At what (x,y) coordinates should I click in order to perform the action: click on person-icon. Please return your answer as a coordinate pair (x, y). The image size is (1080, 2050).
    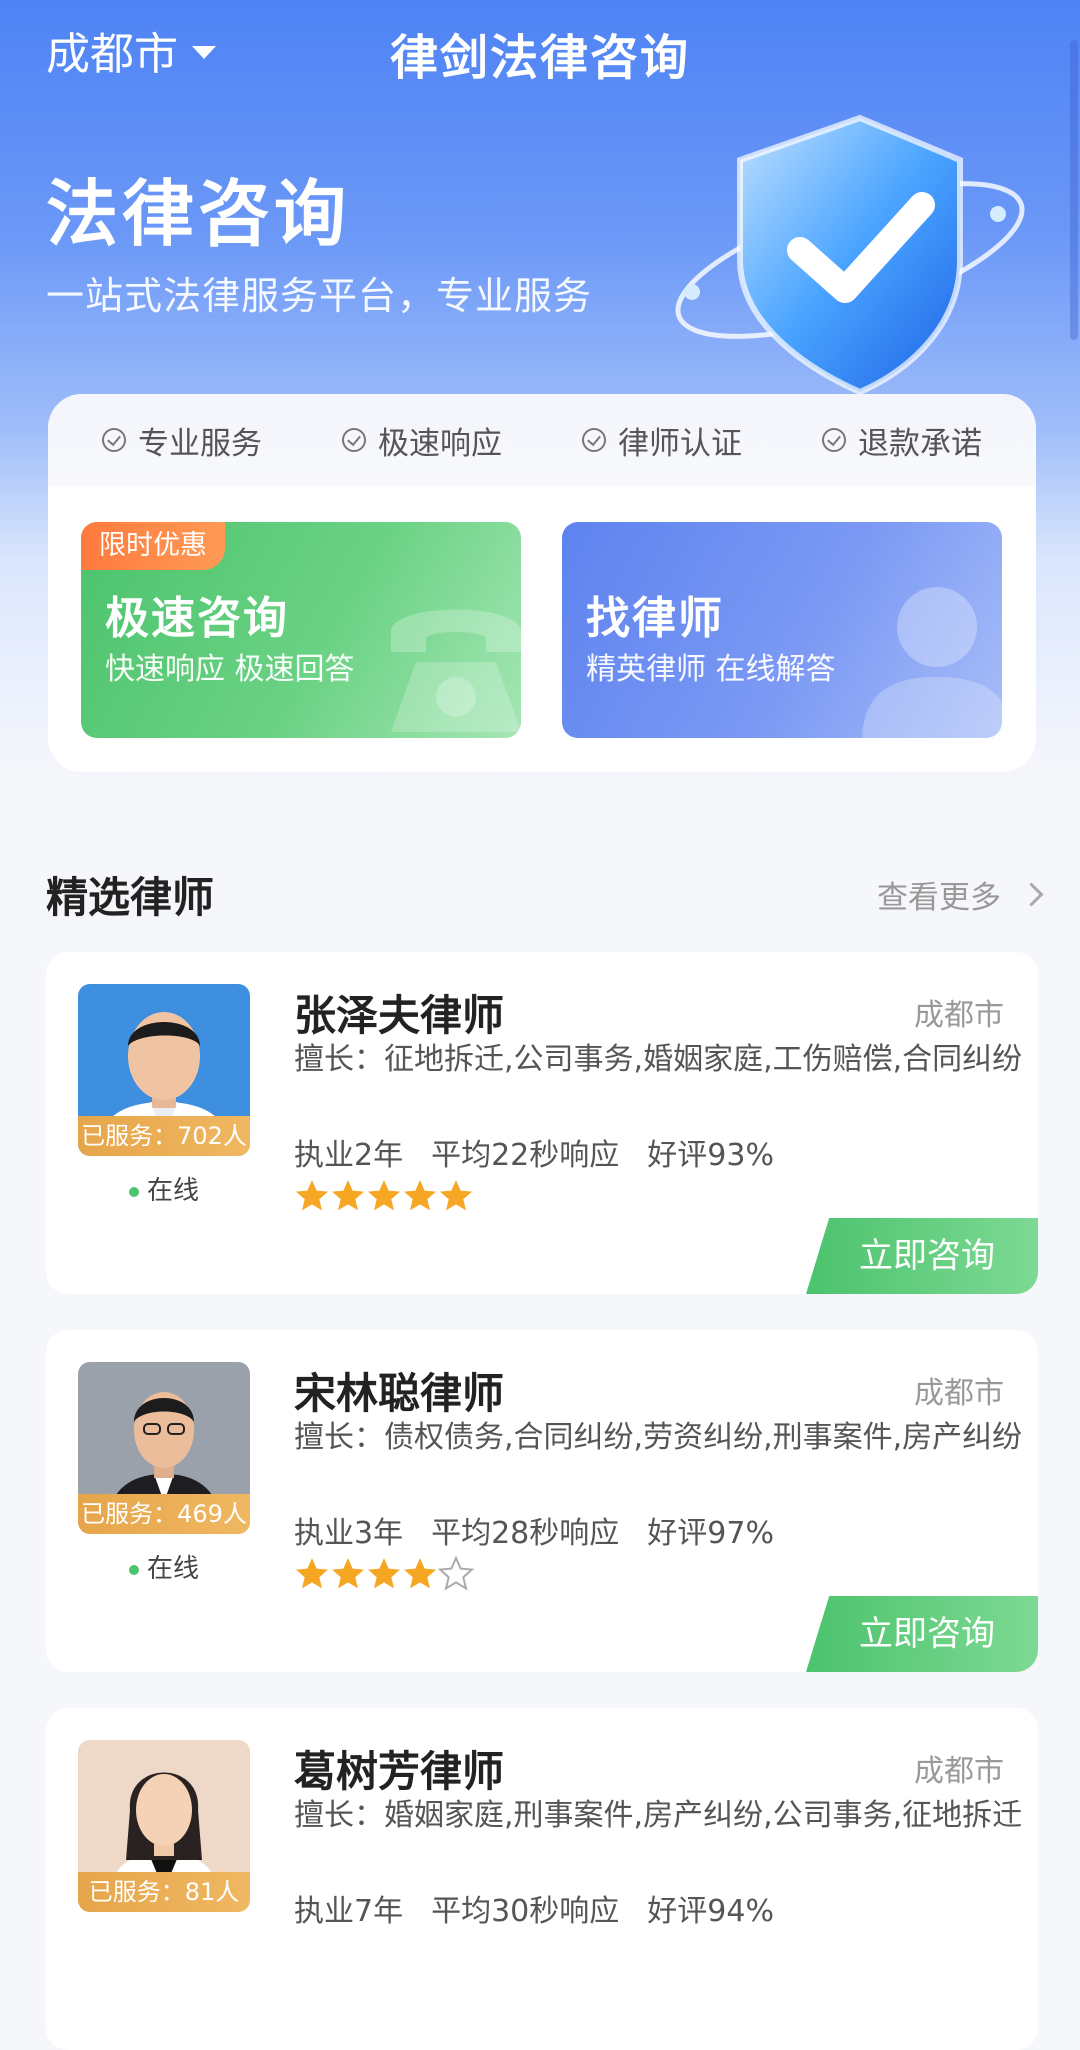
    Looking at the image, I should click on (932, 662).